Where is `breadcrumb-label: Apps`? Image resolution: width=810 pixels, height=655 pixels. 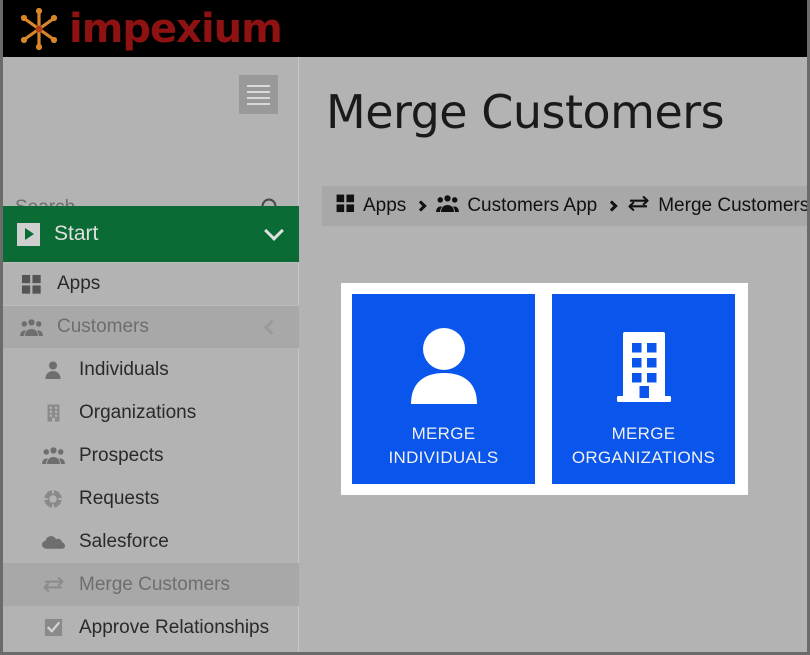
breadcrumb-label: Apps is located at coordinates (385, 205).